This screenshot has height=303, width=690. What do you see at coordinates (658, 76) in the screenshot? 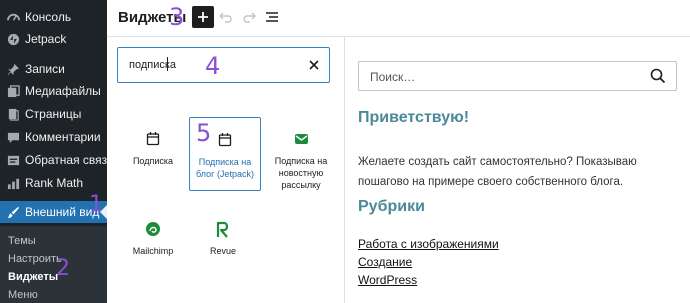
I see `search-icon` at bounding box center [658, 76].